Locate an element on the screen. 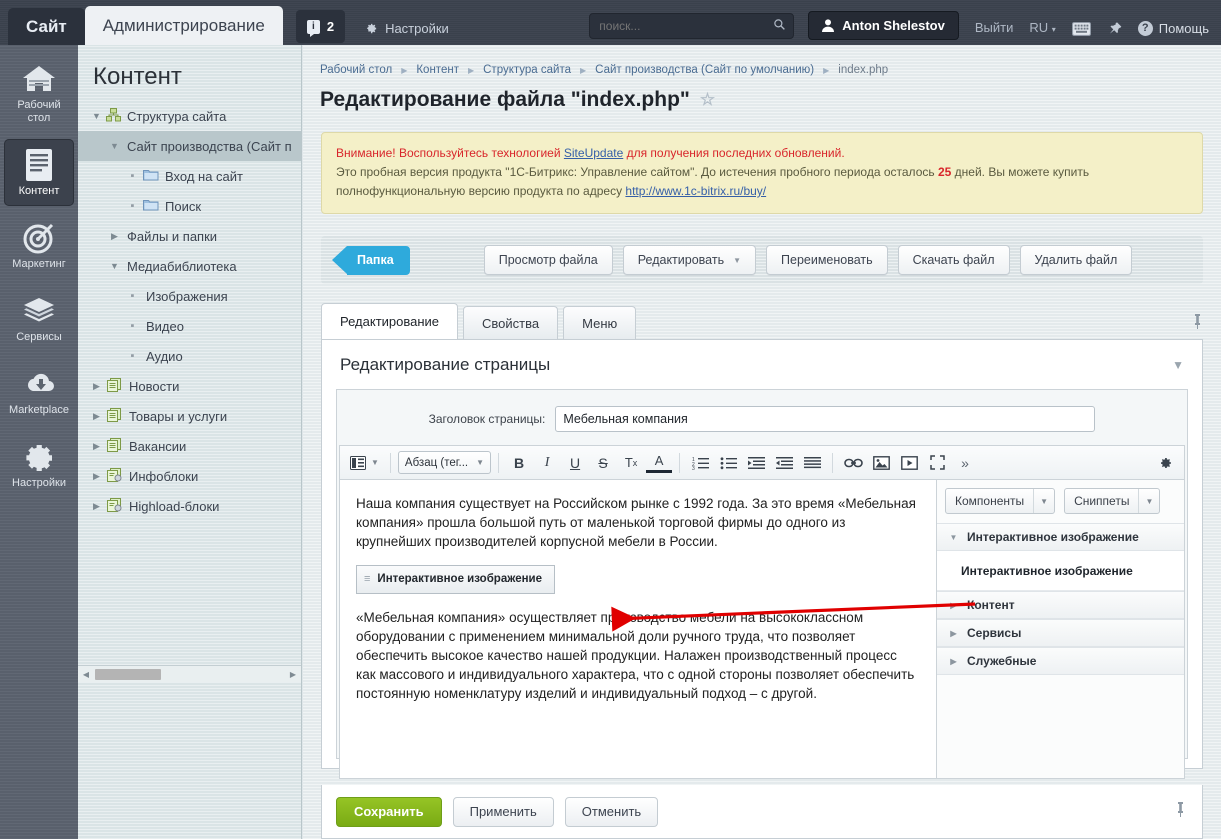 This screenshot has height=839, width=1221. save-button: Сохранить is located at coordinates (389, 811).